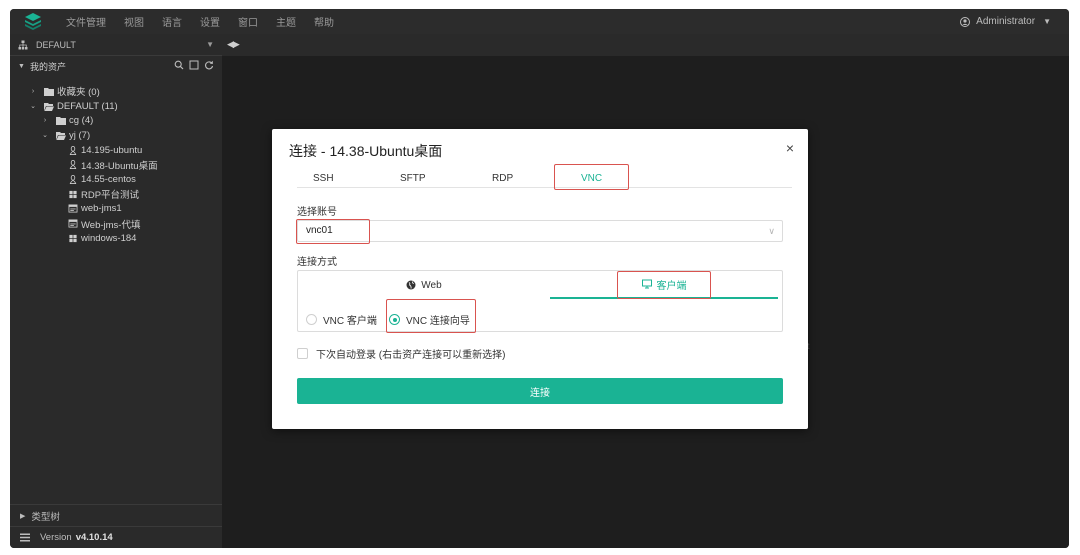 This screenshot has height=555, width=1080. What do you see at coordinates (394, 319) in the screenshot?
I see `radio-button-selected` at bounding box center [394, 319].